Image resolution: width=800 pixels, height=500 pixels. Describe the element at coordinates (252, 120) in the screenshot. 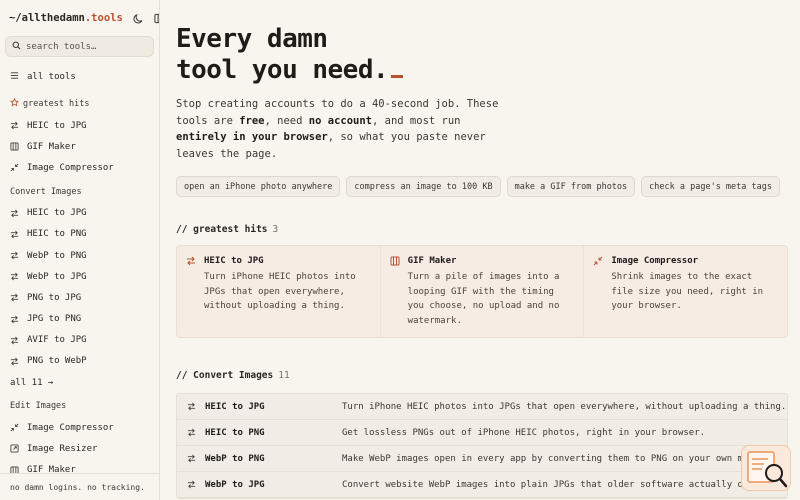

I see `intro-emphasis: free` at that location.